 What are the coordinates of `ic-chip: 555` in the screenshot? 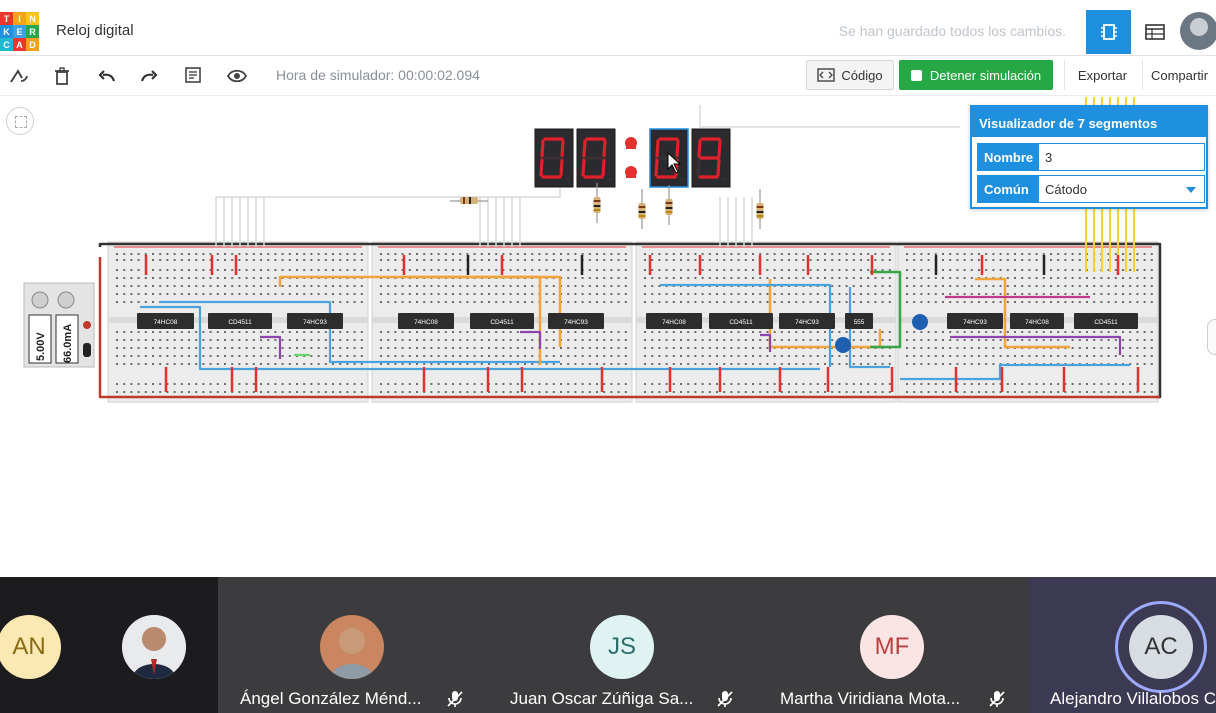 It's located at (859, 321).